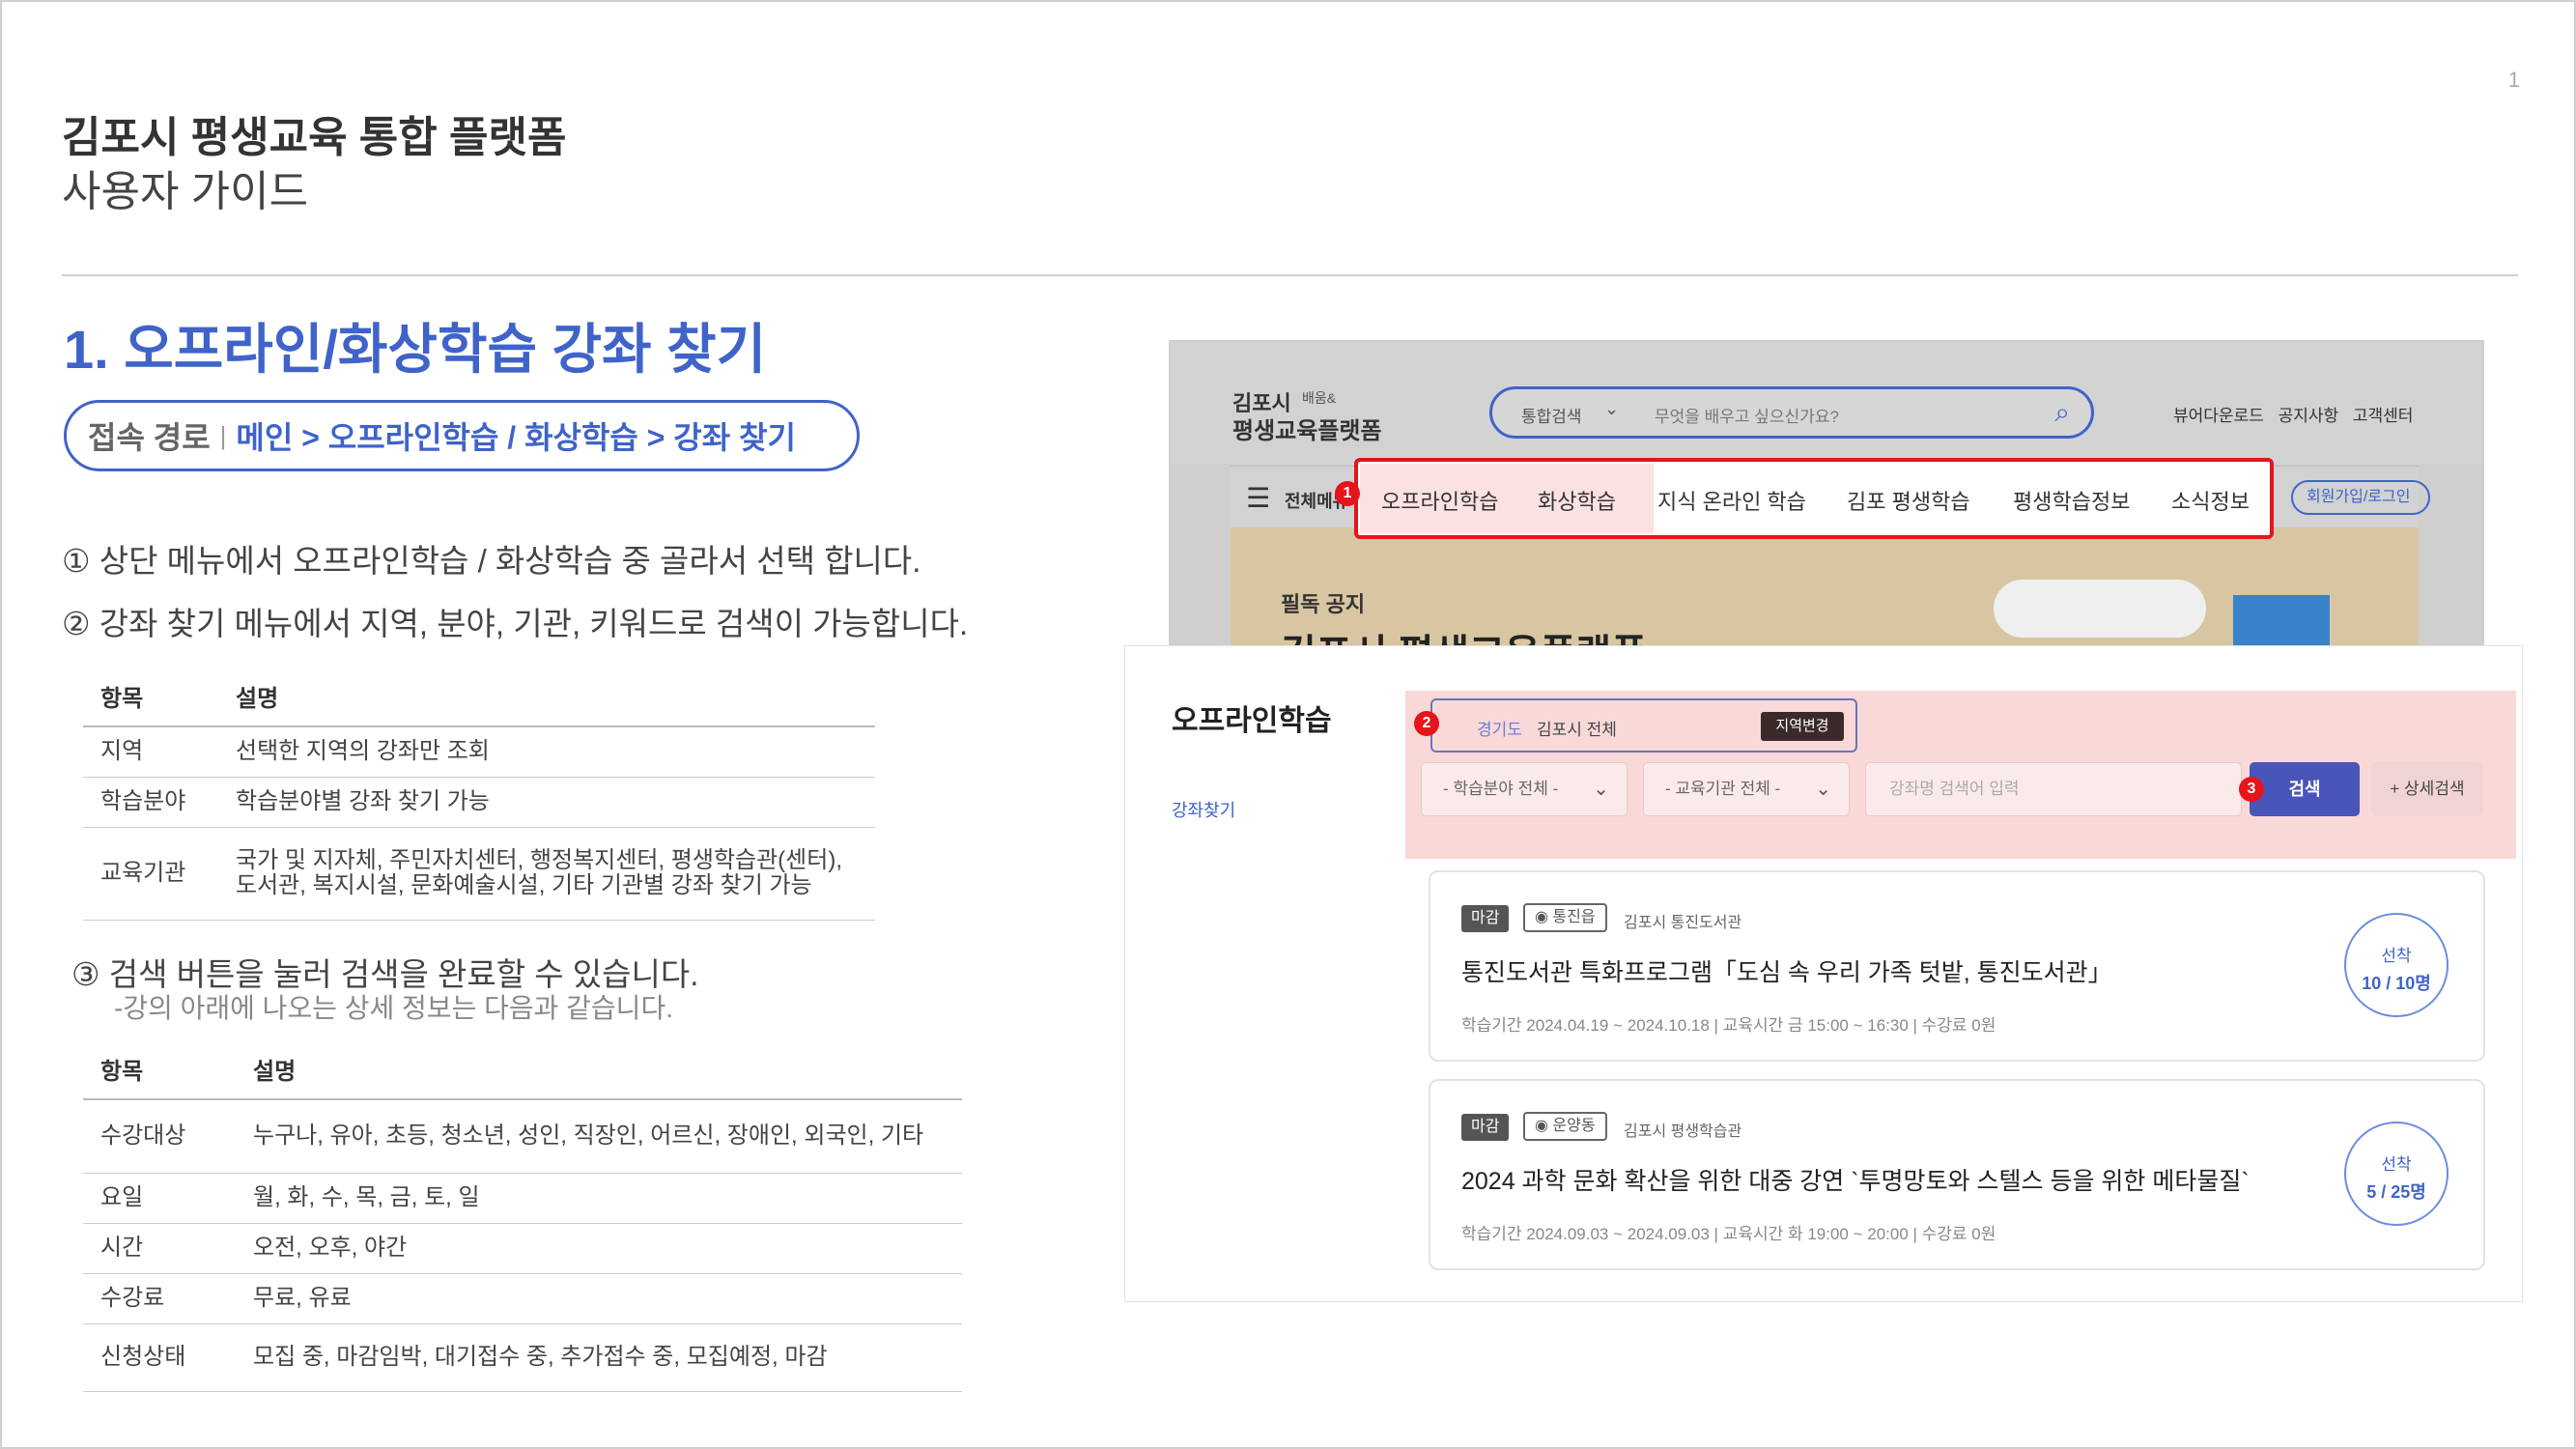  Describe the element at coordinates (1731, 500) in the screenshot. I see `menu-item-online: 지식 온라인 학습` at that location.